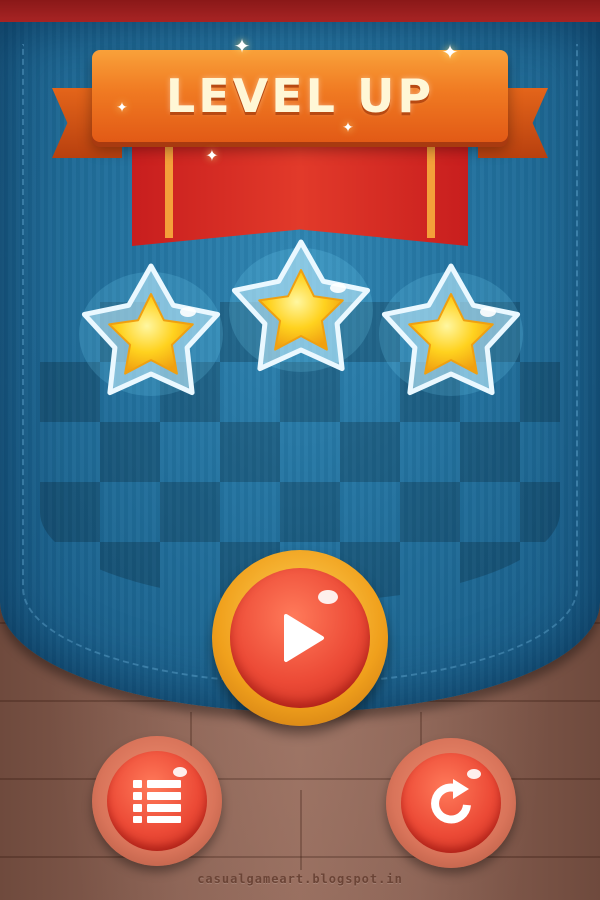 The width and height of the screenshot is (600, 900). I want to click on play-button, so click(300, 638).